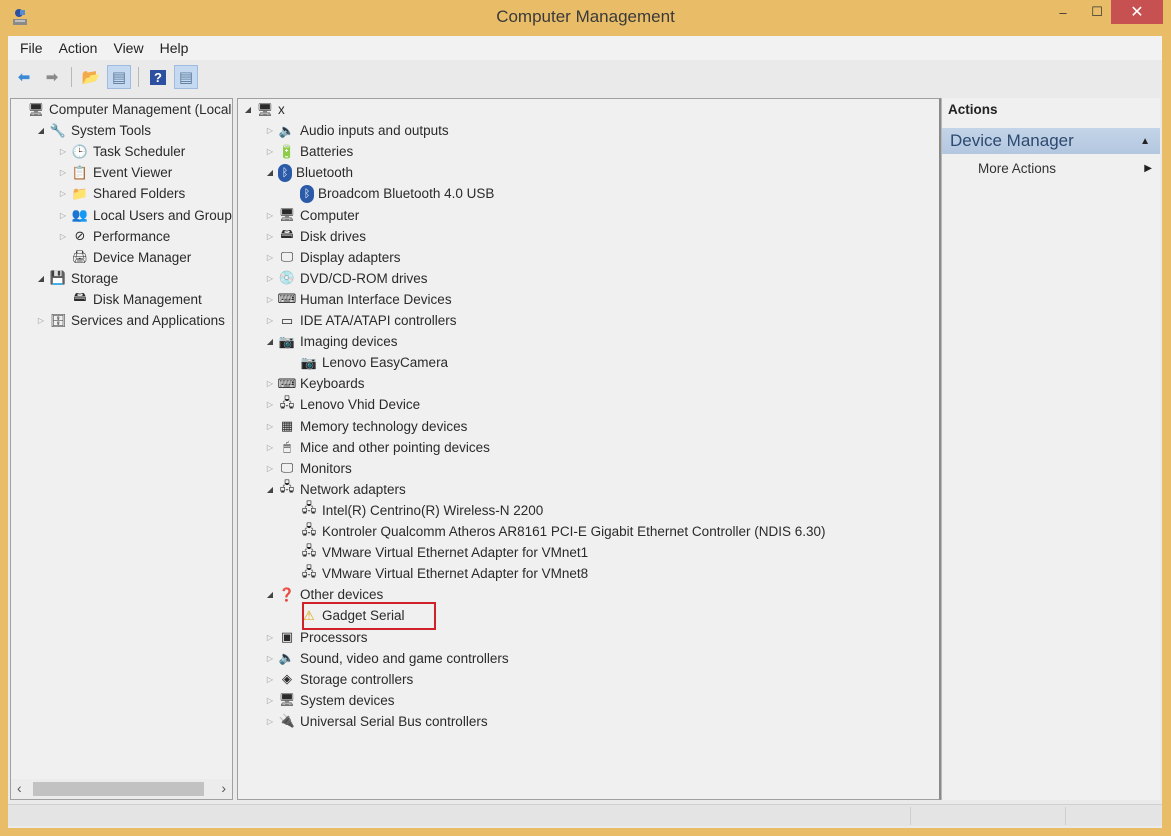  I want to click on device-tree-item: ▷ ⌨ Human Interface Devices, so click(358, 299).